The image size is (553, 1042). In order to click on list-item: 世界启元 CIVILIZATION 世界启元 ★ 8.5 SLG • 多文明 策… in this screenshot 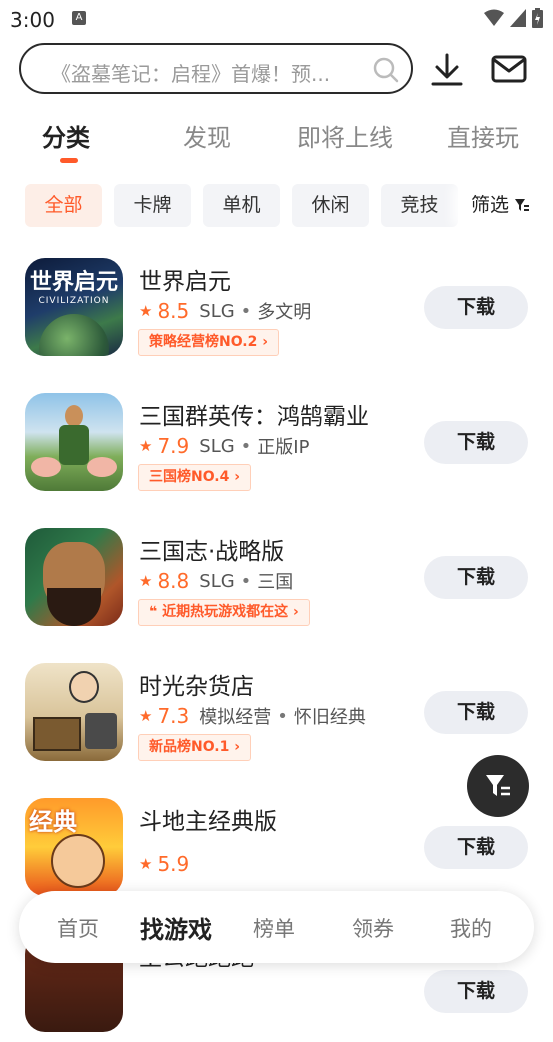, I will do `click(276, 311)`.